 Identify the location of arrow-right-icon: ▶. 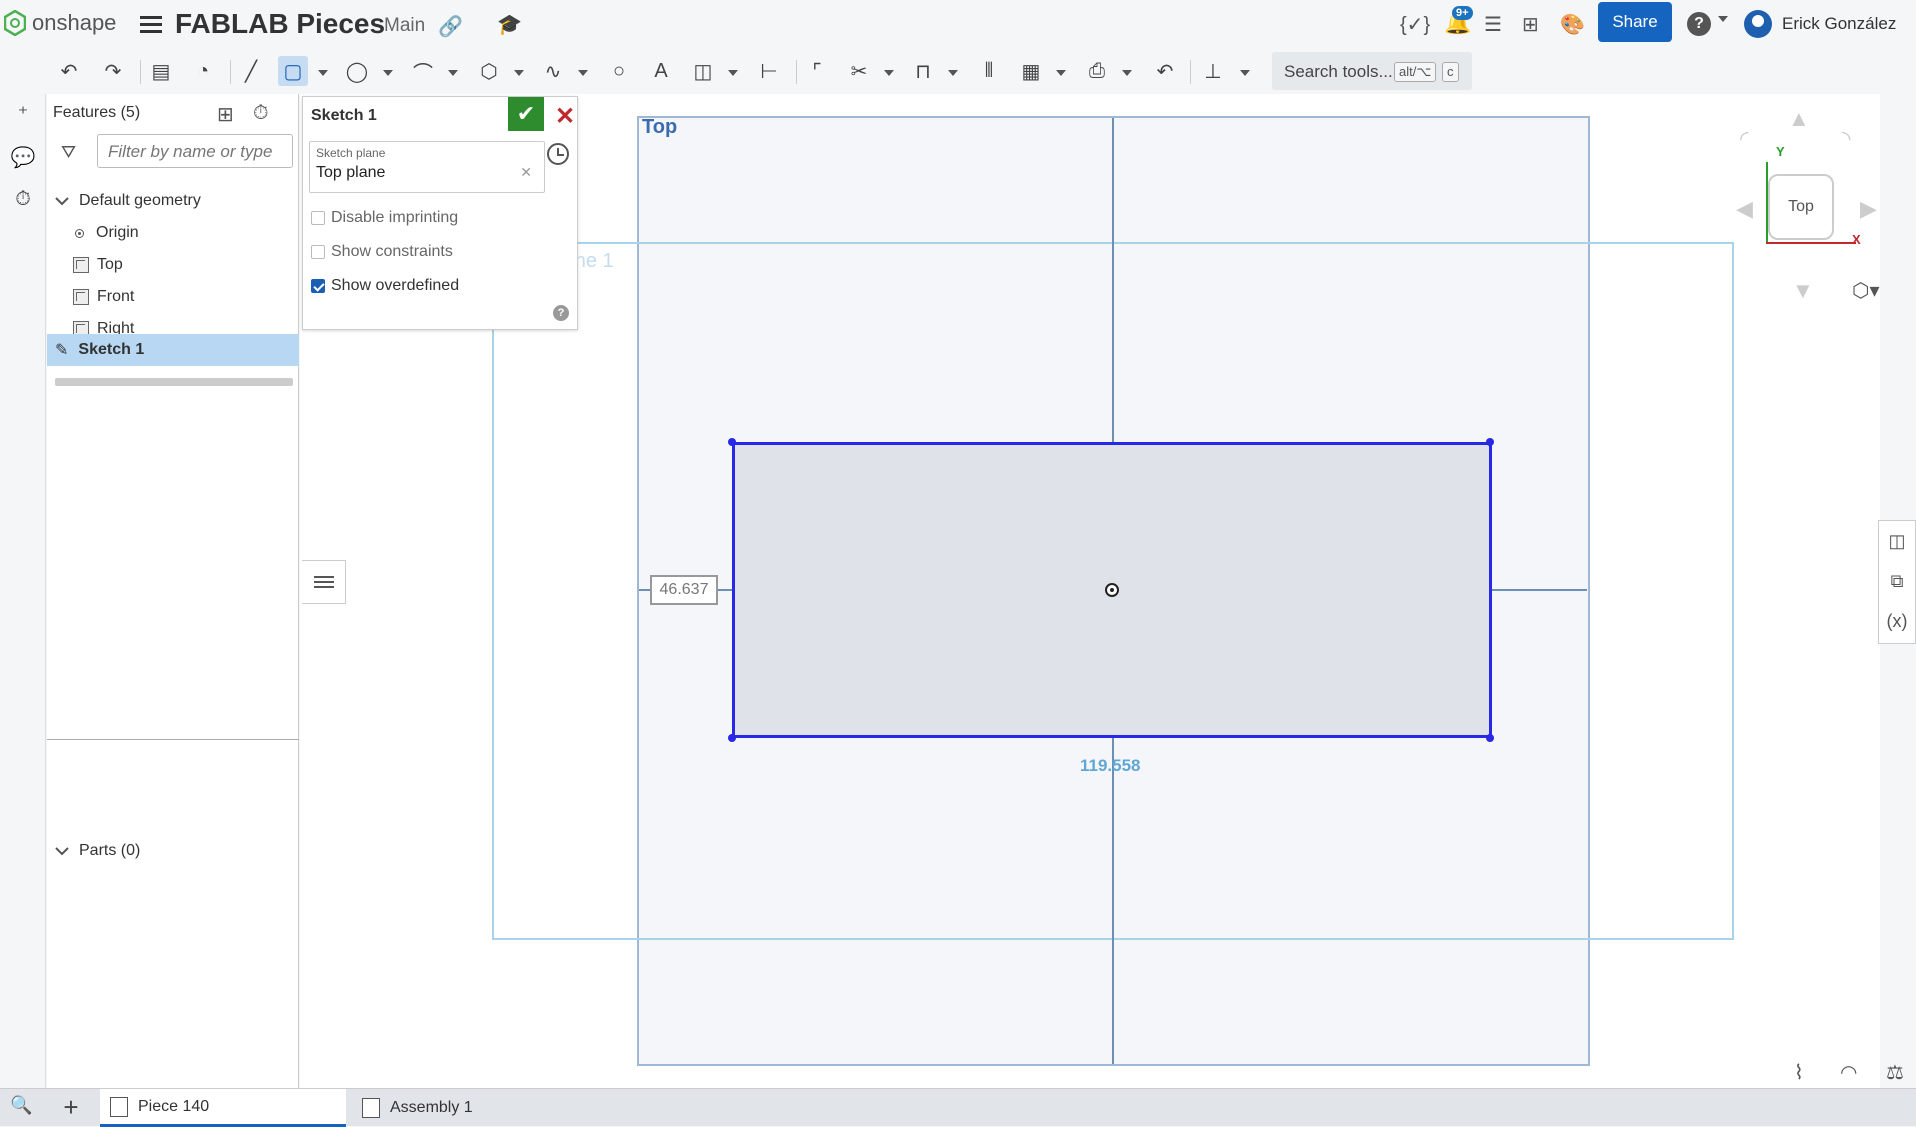
(1868, 209).